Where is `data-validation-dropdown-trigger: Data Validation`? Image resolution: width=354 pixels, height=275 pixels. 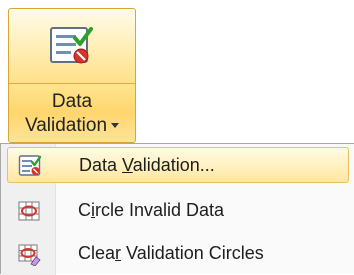
data-validation-dropdown-trigger: Data Validation is located at coordinates (72, 113).